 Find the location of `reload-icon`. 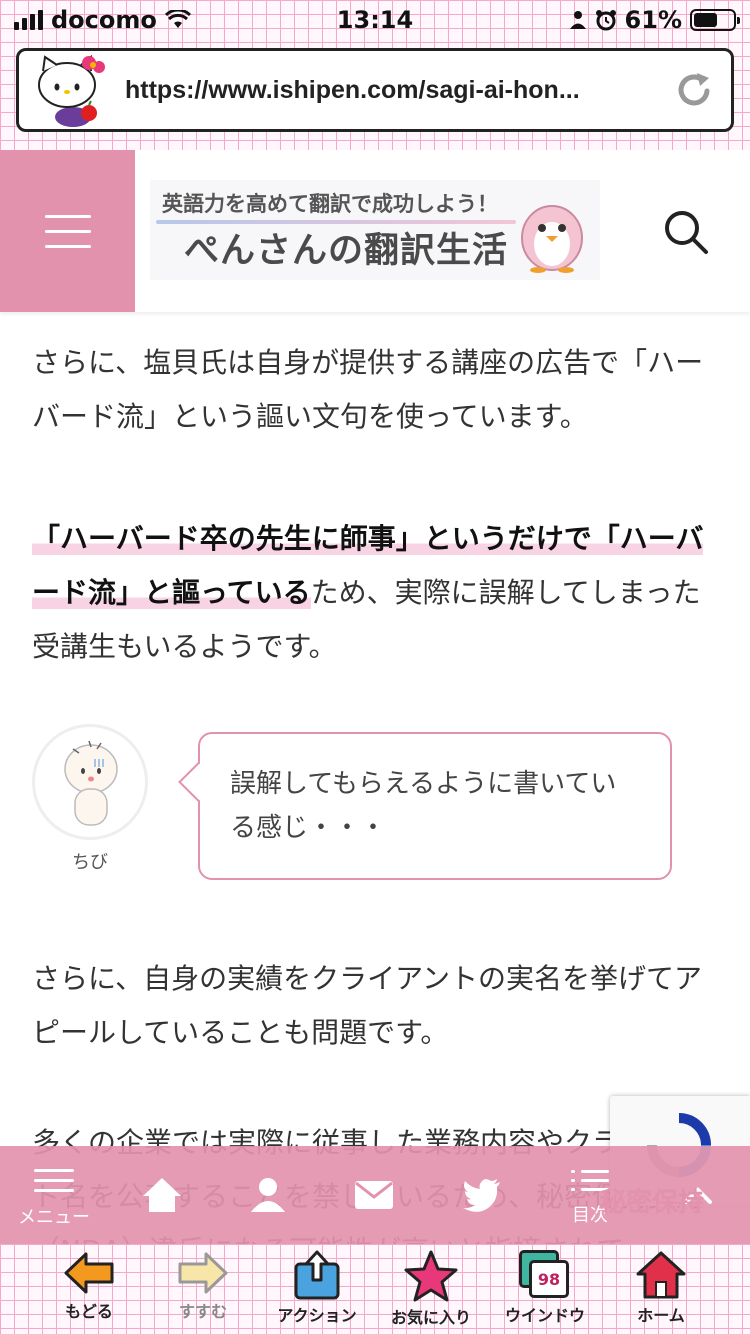

reload-icon is located at coordinates (695, 90).